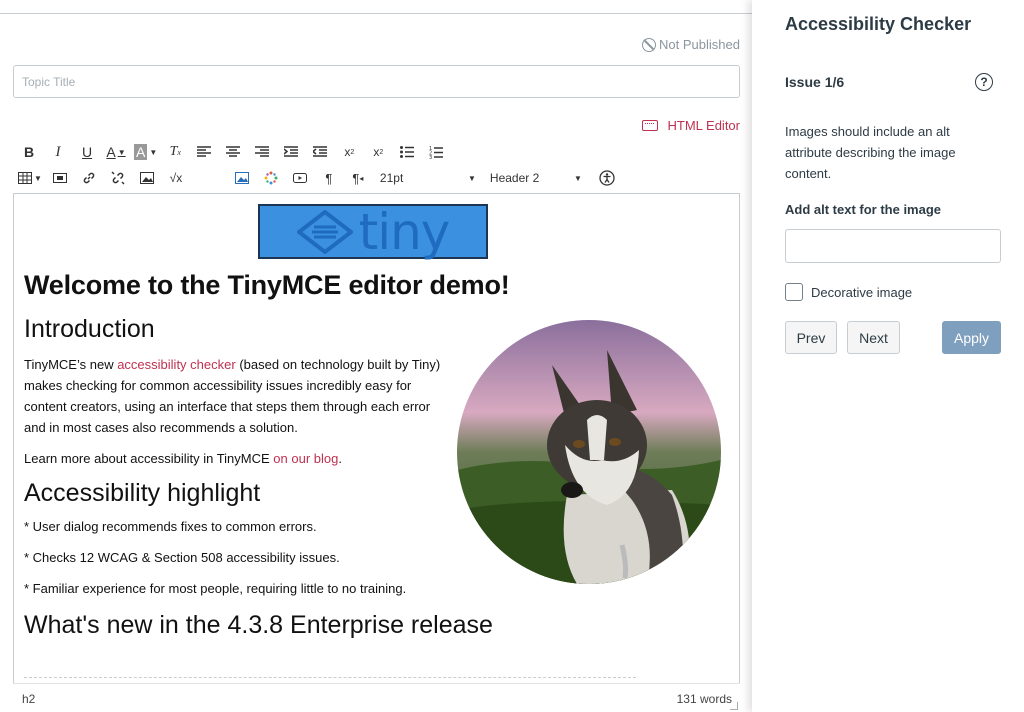 The image size is (1024, 712). What do you see at coordinates (116, 152) in the screenshot?
I see `text-color-icon: A ▼` at bounding box center [116, 152].